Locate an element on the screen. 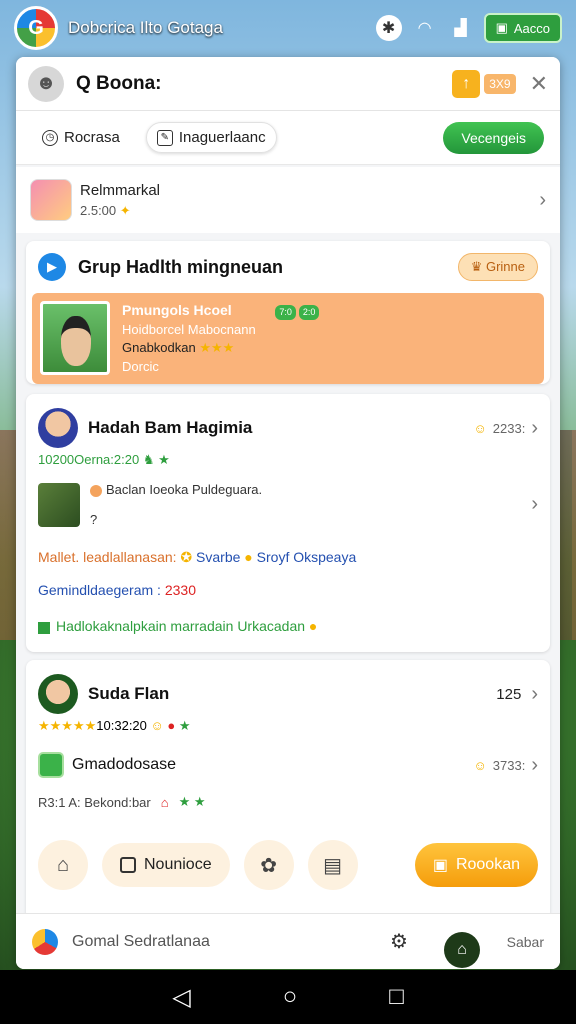 The image size is (576, 1024). home-circle-icon: ○ is located at coordinates (290, 997).